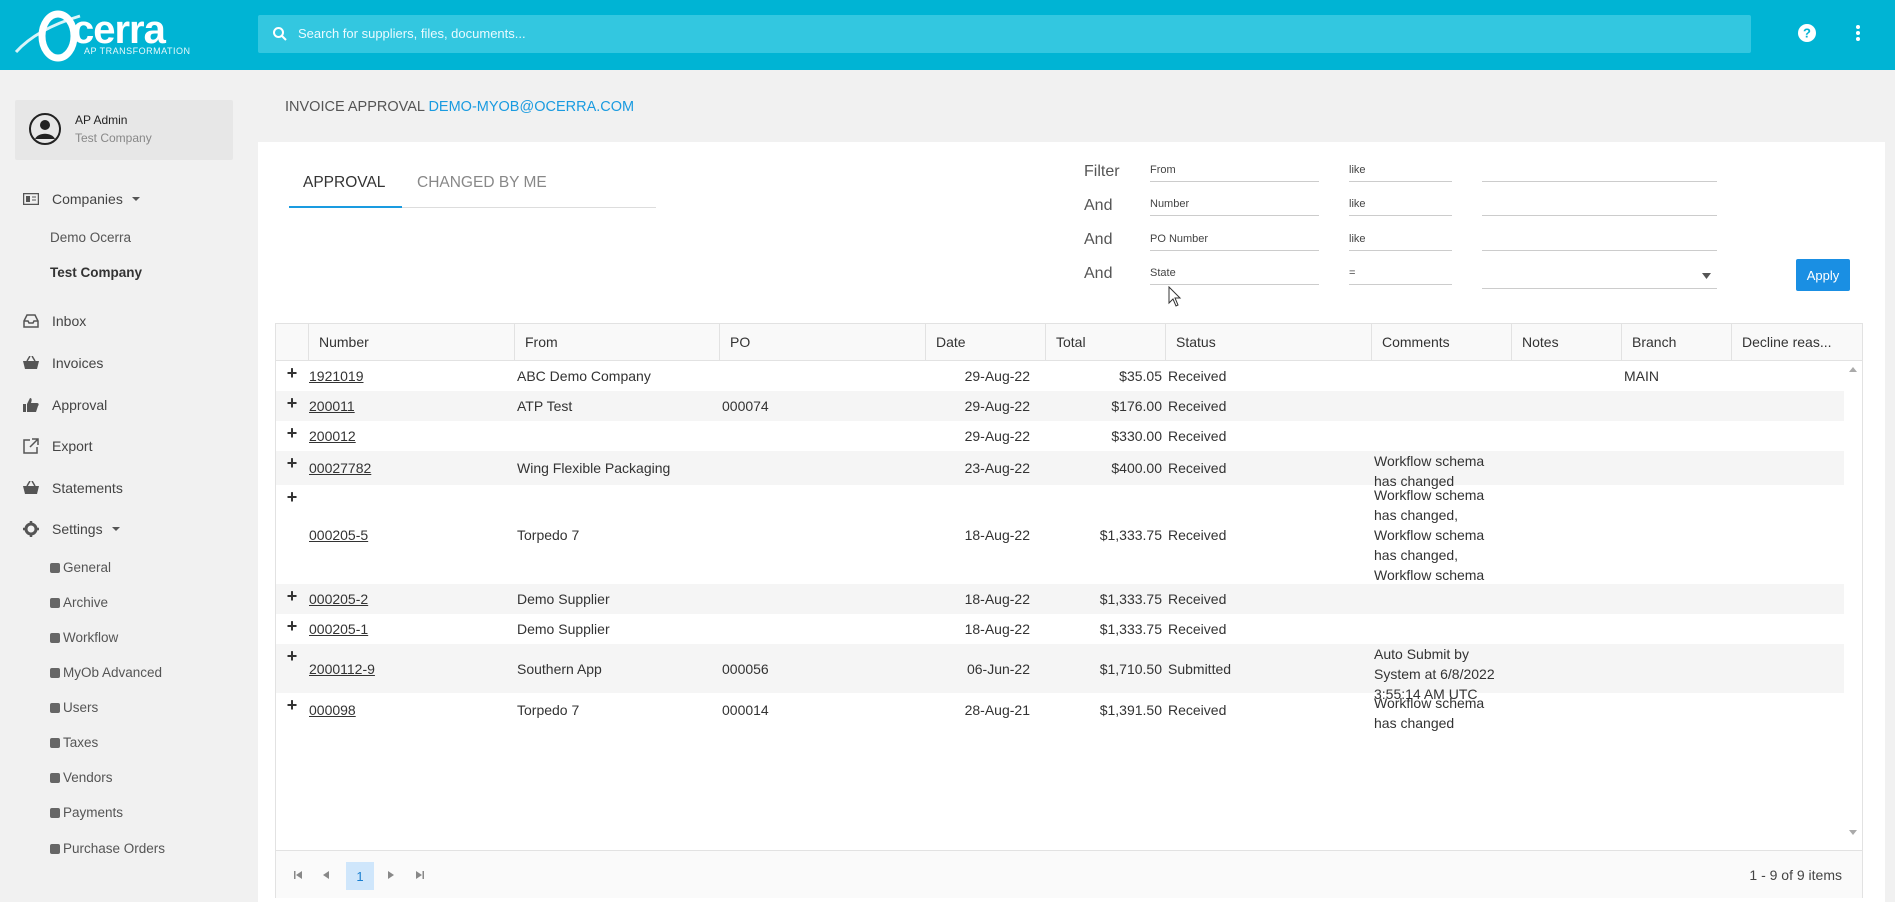 The width and height of the screenshot is (1895, 902). What do you see at coordinates (531, 107) in the screenshot?
I see `approver-email-link: DEMO-MYOB@OCERRA.COM` at bounding box center [531, 107].